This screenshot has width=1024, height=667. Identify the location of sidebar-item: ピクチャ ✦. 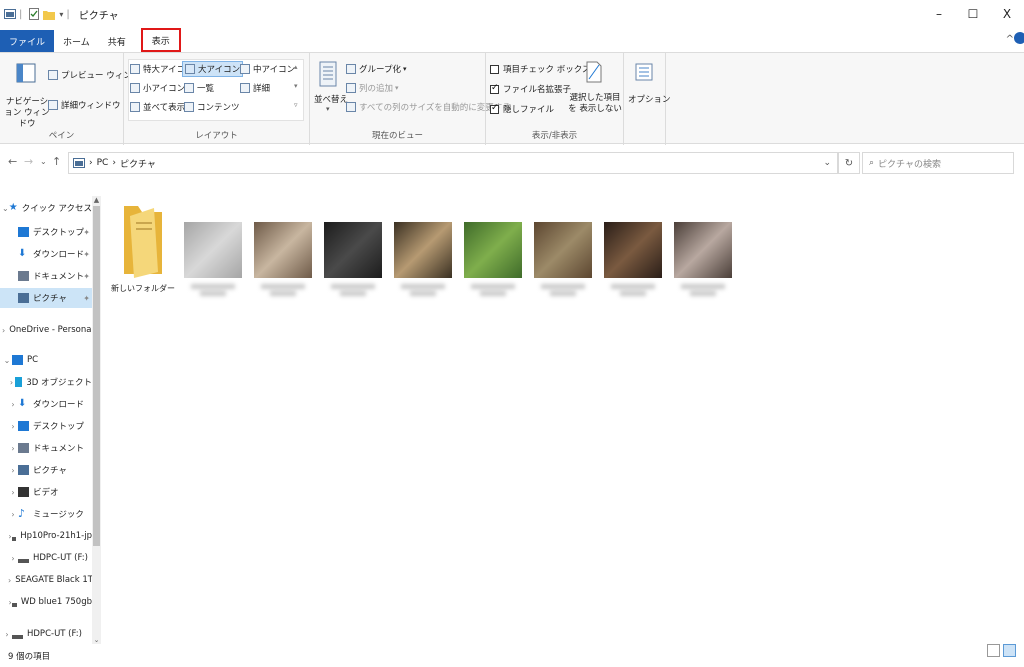
(46, 298).